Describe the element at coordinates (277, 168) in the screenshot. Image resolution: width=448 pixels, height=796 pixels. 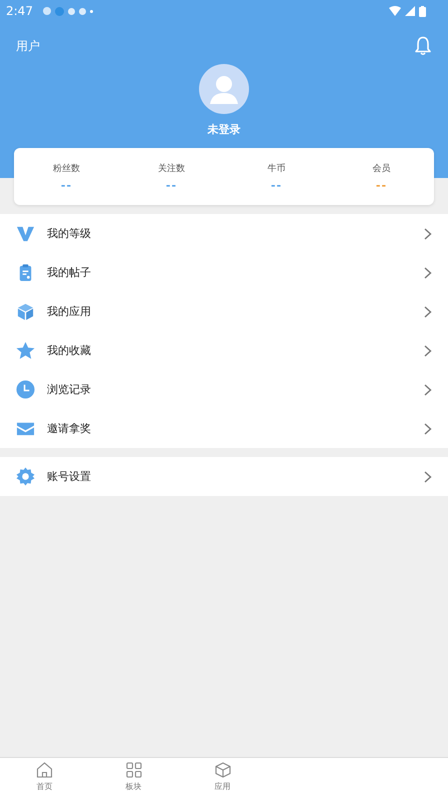
I see `stat-label: 牛币` at that location.